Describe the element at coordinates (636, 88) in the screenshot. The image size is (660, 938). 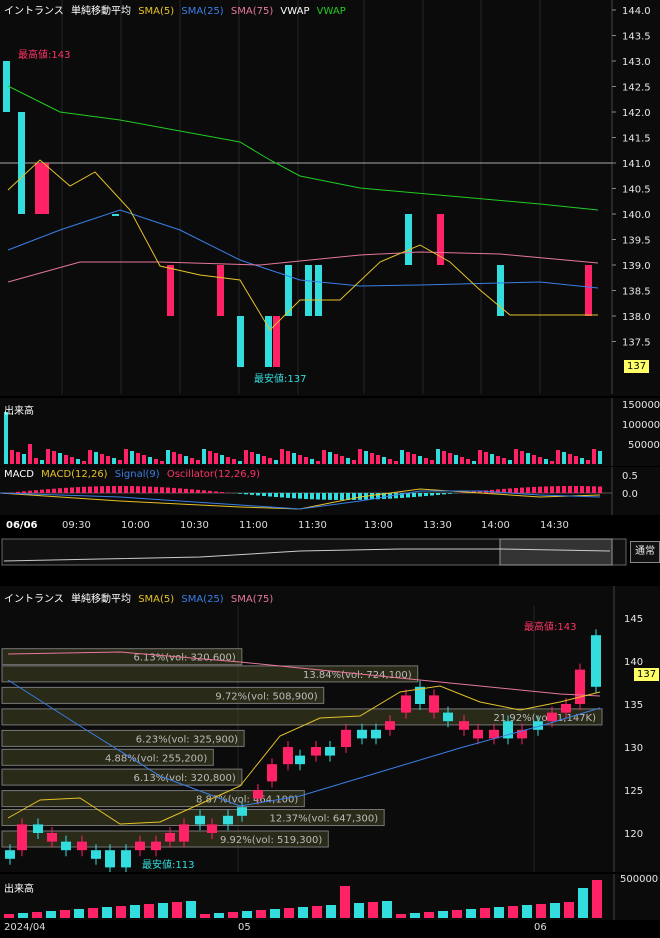
I see `y-tick-label: 142.5` at that location.